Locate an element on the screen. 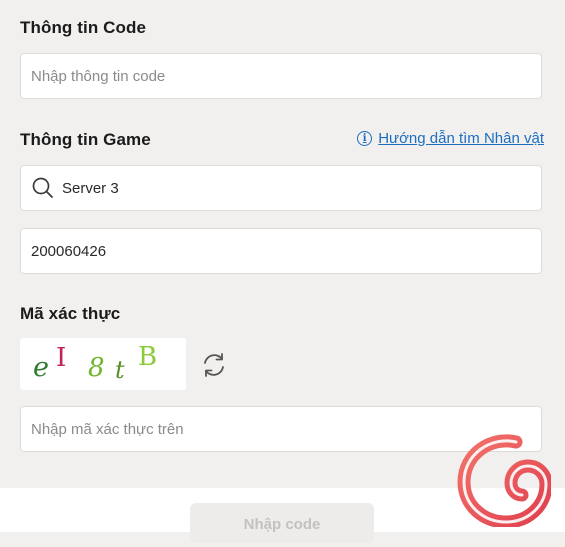  captcha-image: e I 8 t B is located at coordinates (103, 364).